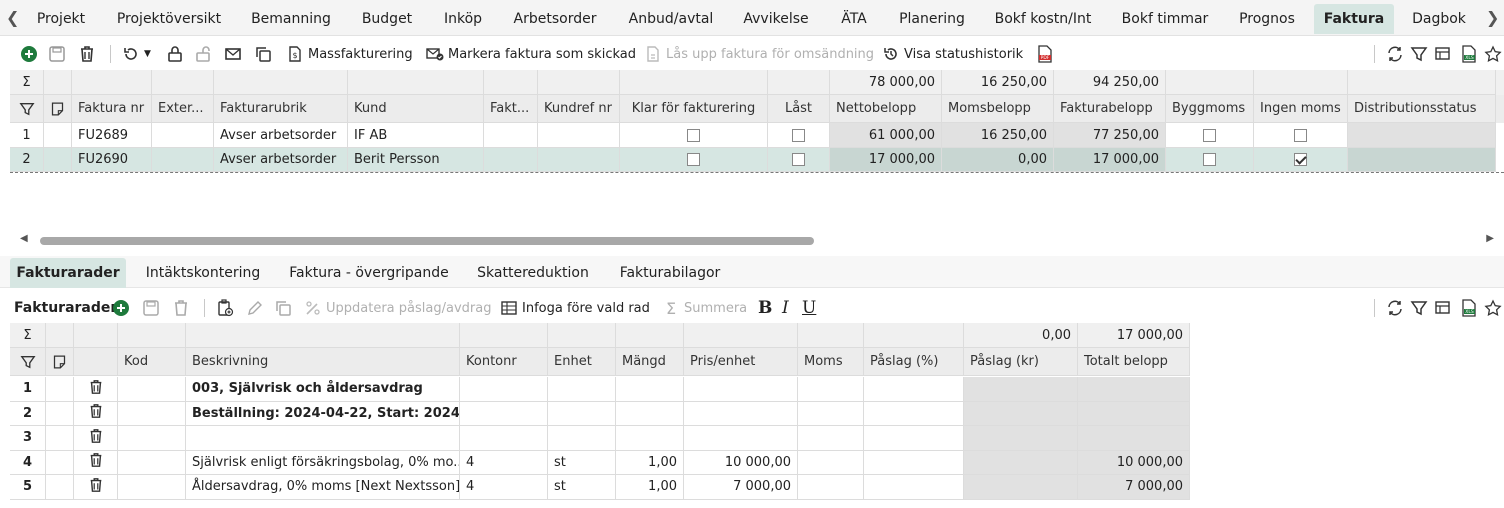 This screenshot has height=508, width=1504. What do you see at coordinates (203, 273) in the screenshot?
I see `tab-intaktskontering: Intäktskontering` at bounding box center [203, 273].